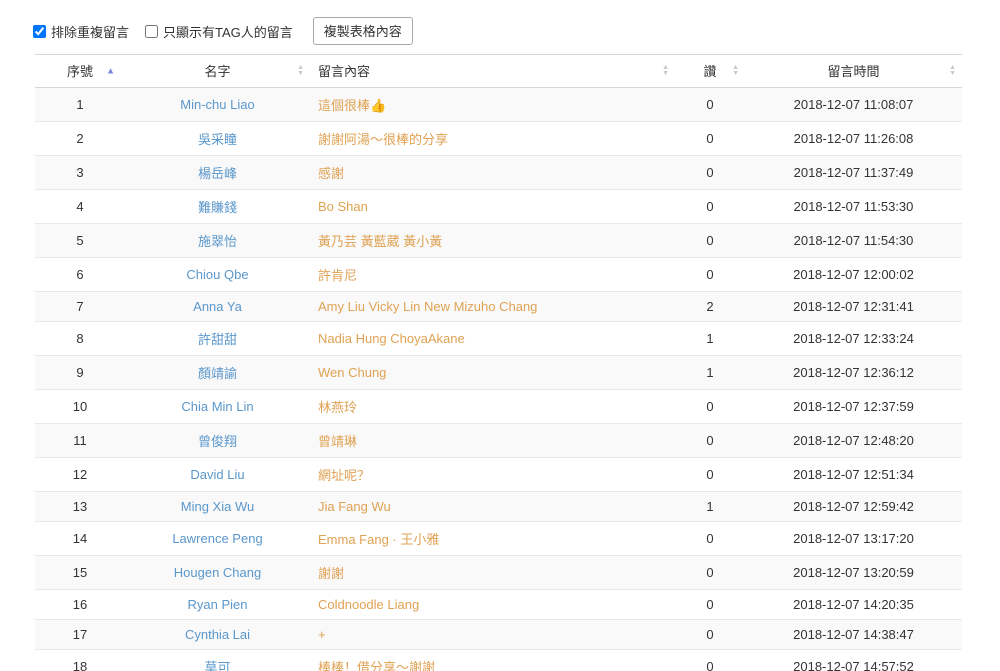  Describe the element at coordinates (492, 506) in the screenshot. I see `comment-text: Jia Fang Wu` at that location.